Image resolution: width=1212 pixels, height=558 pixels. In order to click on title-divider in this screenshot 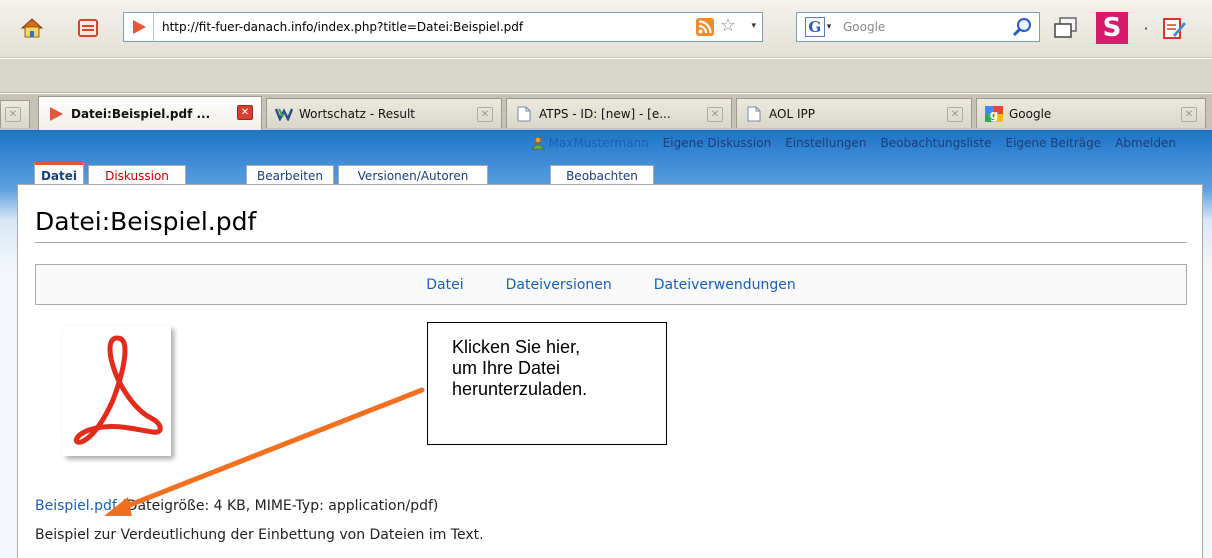, I will do `click(611, 242)`.